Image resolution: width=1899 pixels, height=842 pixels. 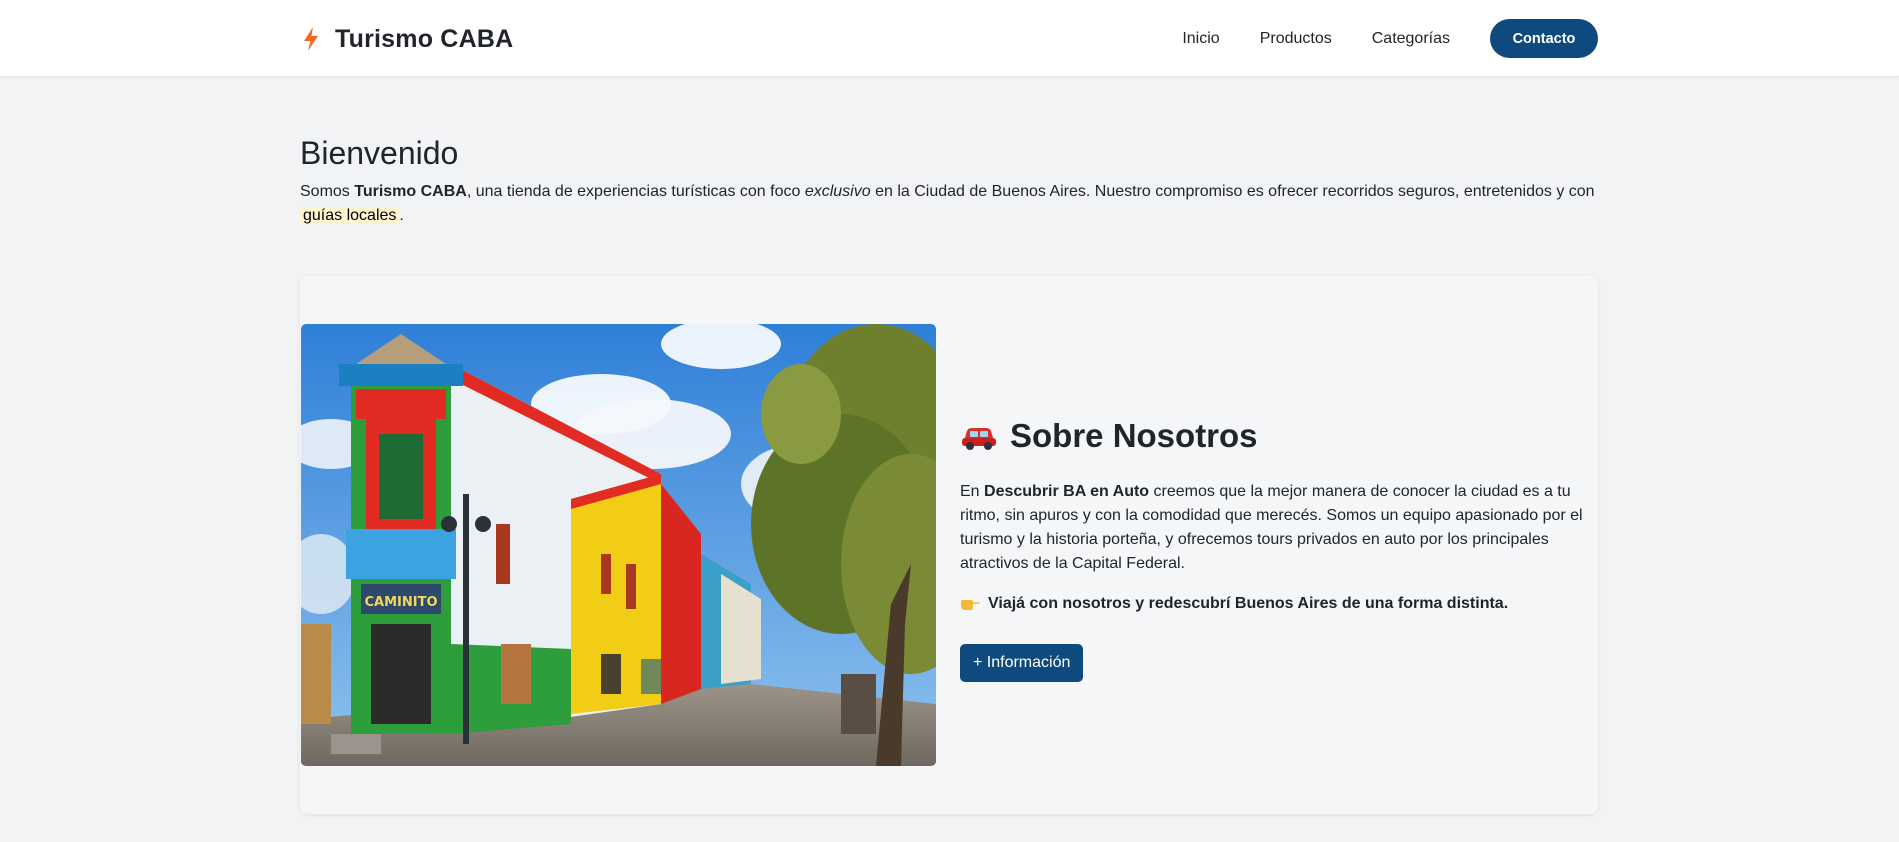 What do you see at coordinates (837, 191) in the screenshot?
I see `welcome-emphasis: exclusivo` at bounding box center [837, 191].